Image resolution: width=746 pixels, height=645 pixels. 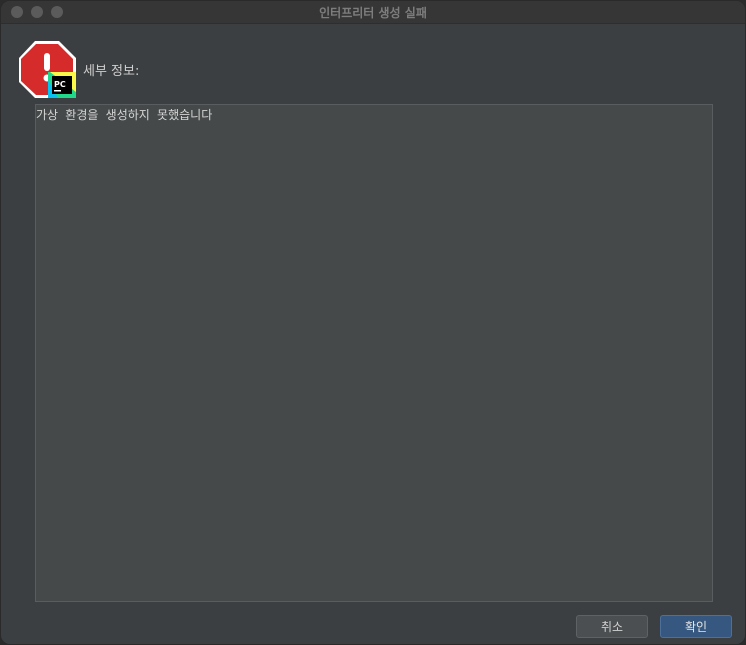 I want to click on pycharm-badge-text: PC, so click(x=60, y=84).